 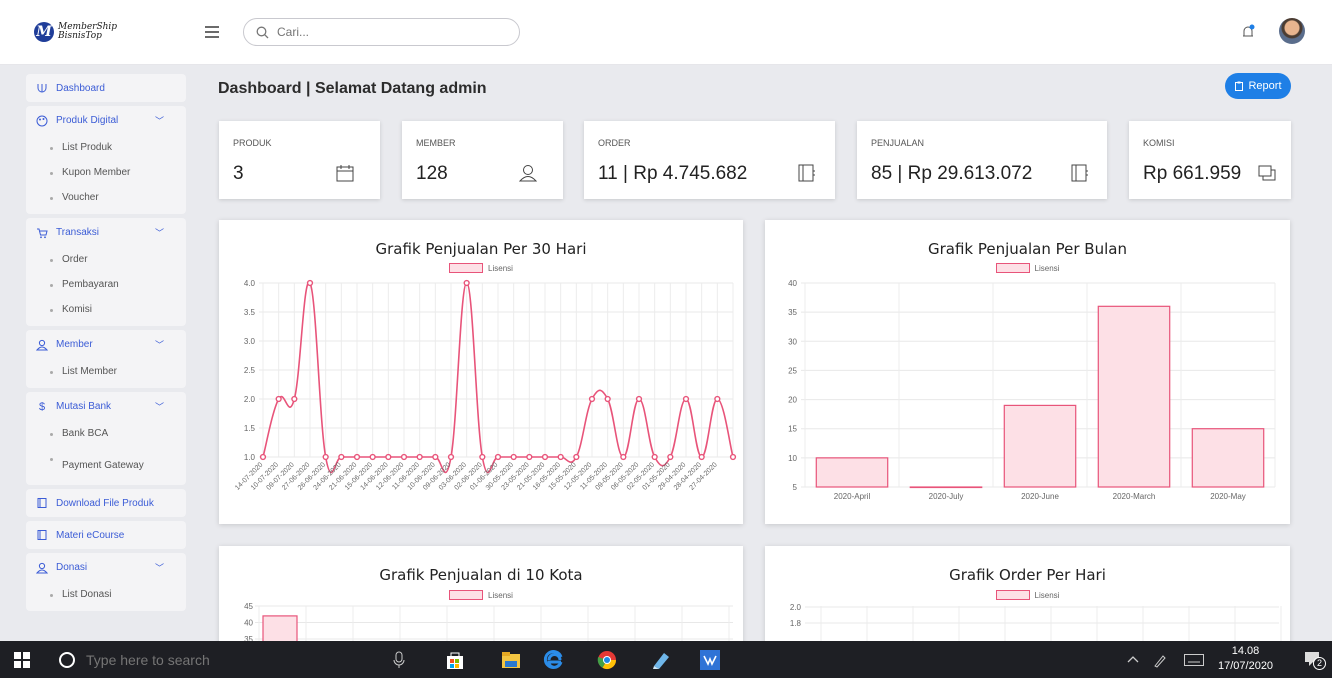 What do you see at coordinates (1248, 32) in the screenshot?
I see `bell-icon` at bounding box center [1248, 32].